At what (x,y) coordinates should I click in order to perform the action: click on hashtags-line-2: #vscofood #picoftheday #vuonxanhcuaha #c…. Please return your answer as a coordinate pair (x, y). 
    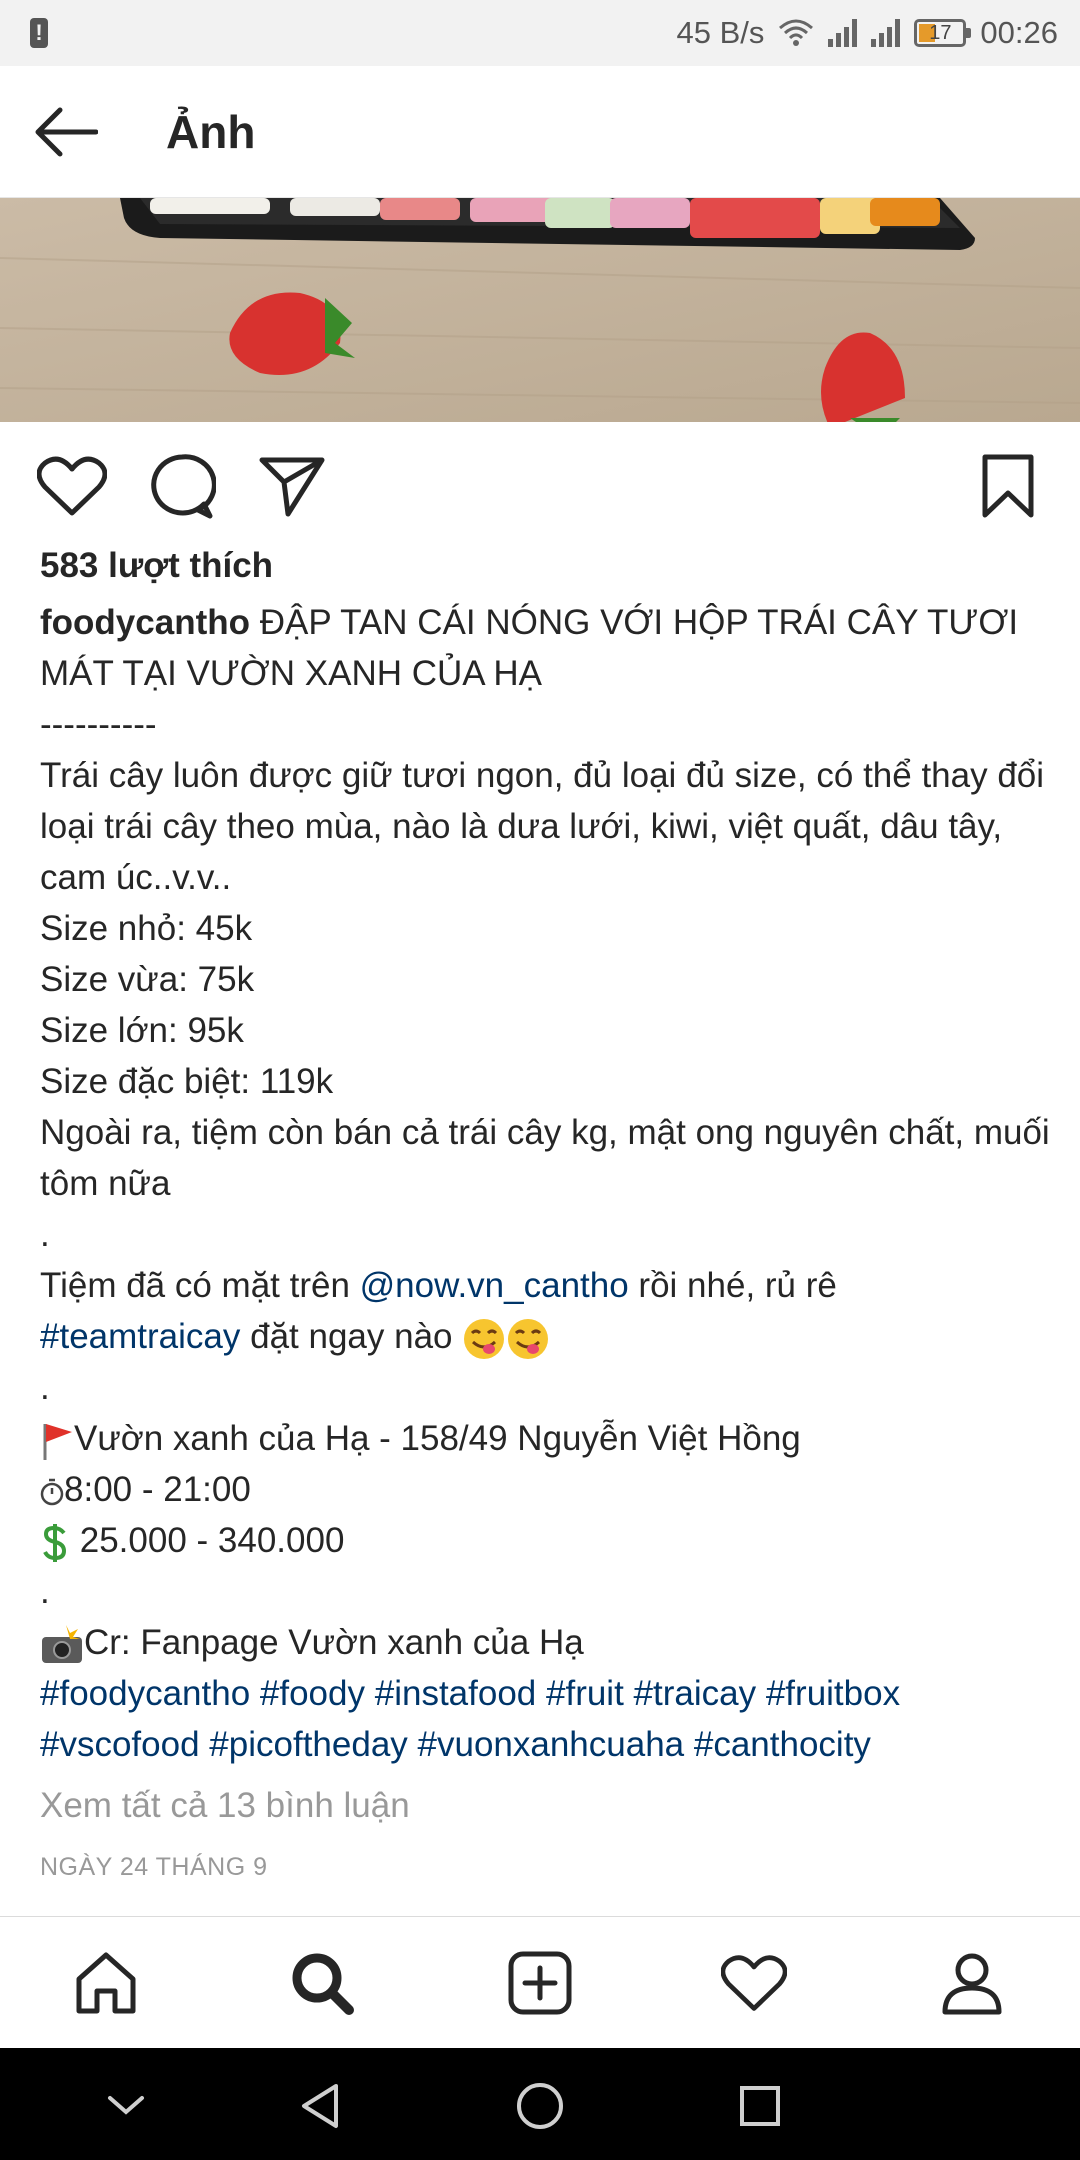
    Looking at the image, I should click on (545, 1744).